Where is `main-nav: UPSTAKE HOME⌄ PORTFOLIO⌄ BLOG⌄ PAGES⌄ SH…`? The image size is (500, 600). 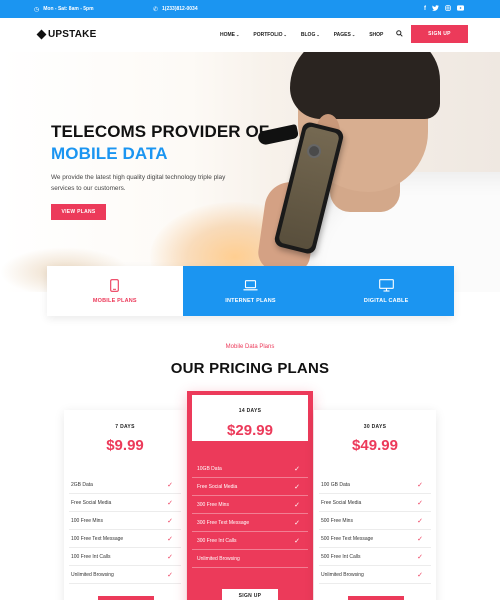
main-nav: UPSTAKE HOME⌄ PORTFOLIO⌄ BLOG⌄ PAGES⌄ SH… is located at coordinates (250, 35).